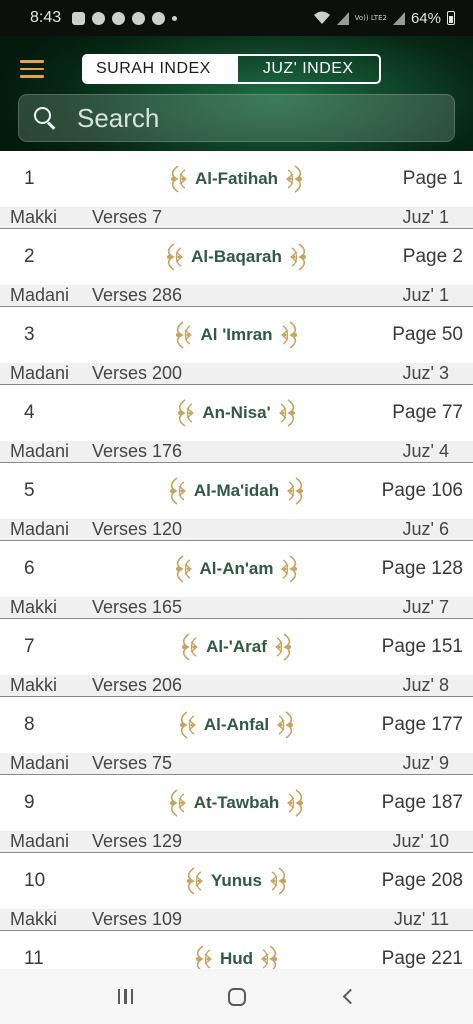 Image resolution: width=473 pixels, height=1024 pixels. I want to click on surah-item: 4 An-Nisa' Page 77 Madani Verses 176 Juz' 4, so click(236, 424).